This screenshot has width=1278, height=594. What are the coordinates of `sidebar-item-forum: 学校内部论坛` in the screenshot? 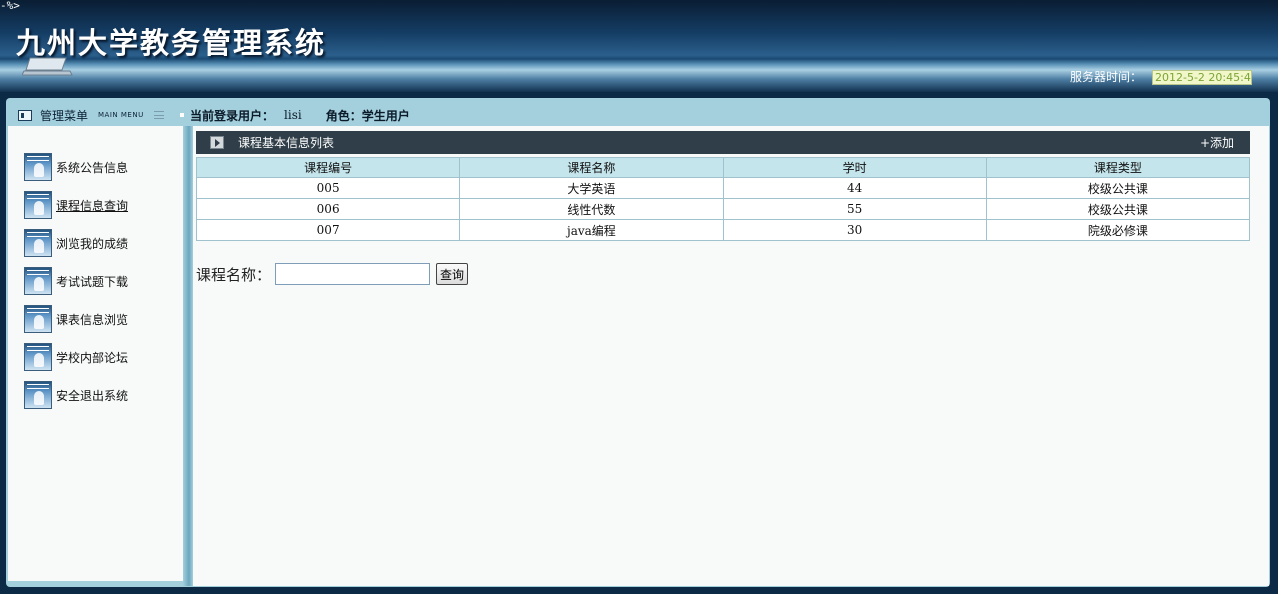 It's located at (76, 357).